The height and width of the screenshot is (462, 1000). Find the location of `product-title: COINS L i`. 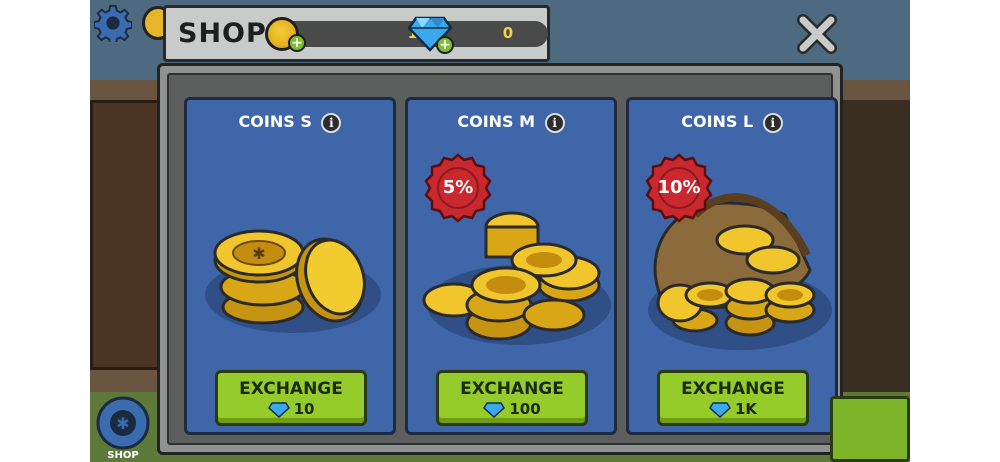

product-title: COINS L i is located at coordinates (732, 122).